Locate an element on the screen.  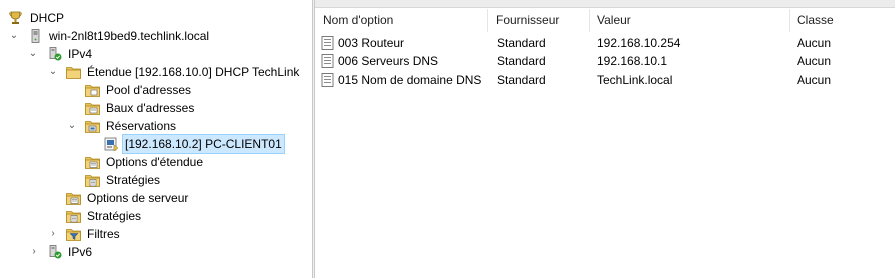
tree-label-scope: Étendue [192.168.10.0] DHCP TechLink is located at coordinates (193, 72).